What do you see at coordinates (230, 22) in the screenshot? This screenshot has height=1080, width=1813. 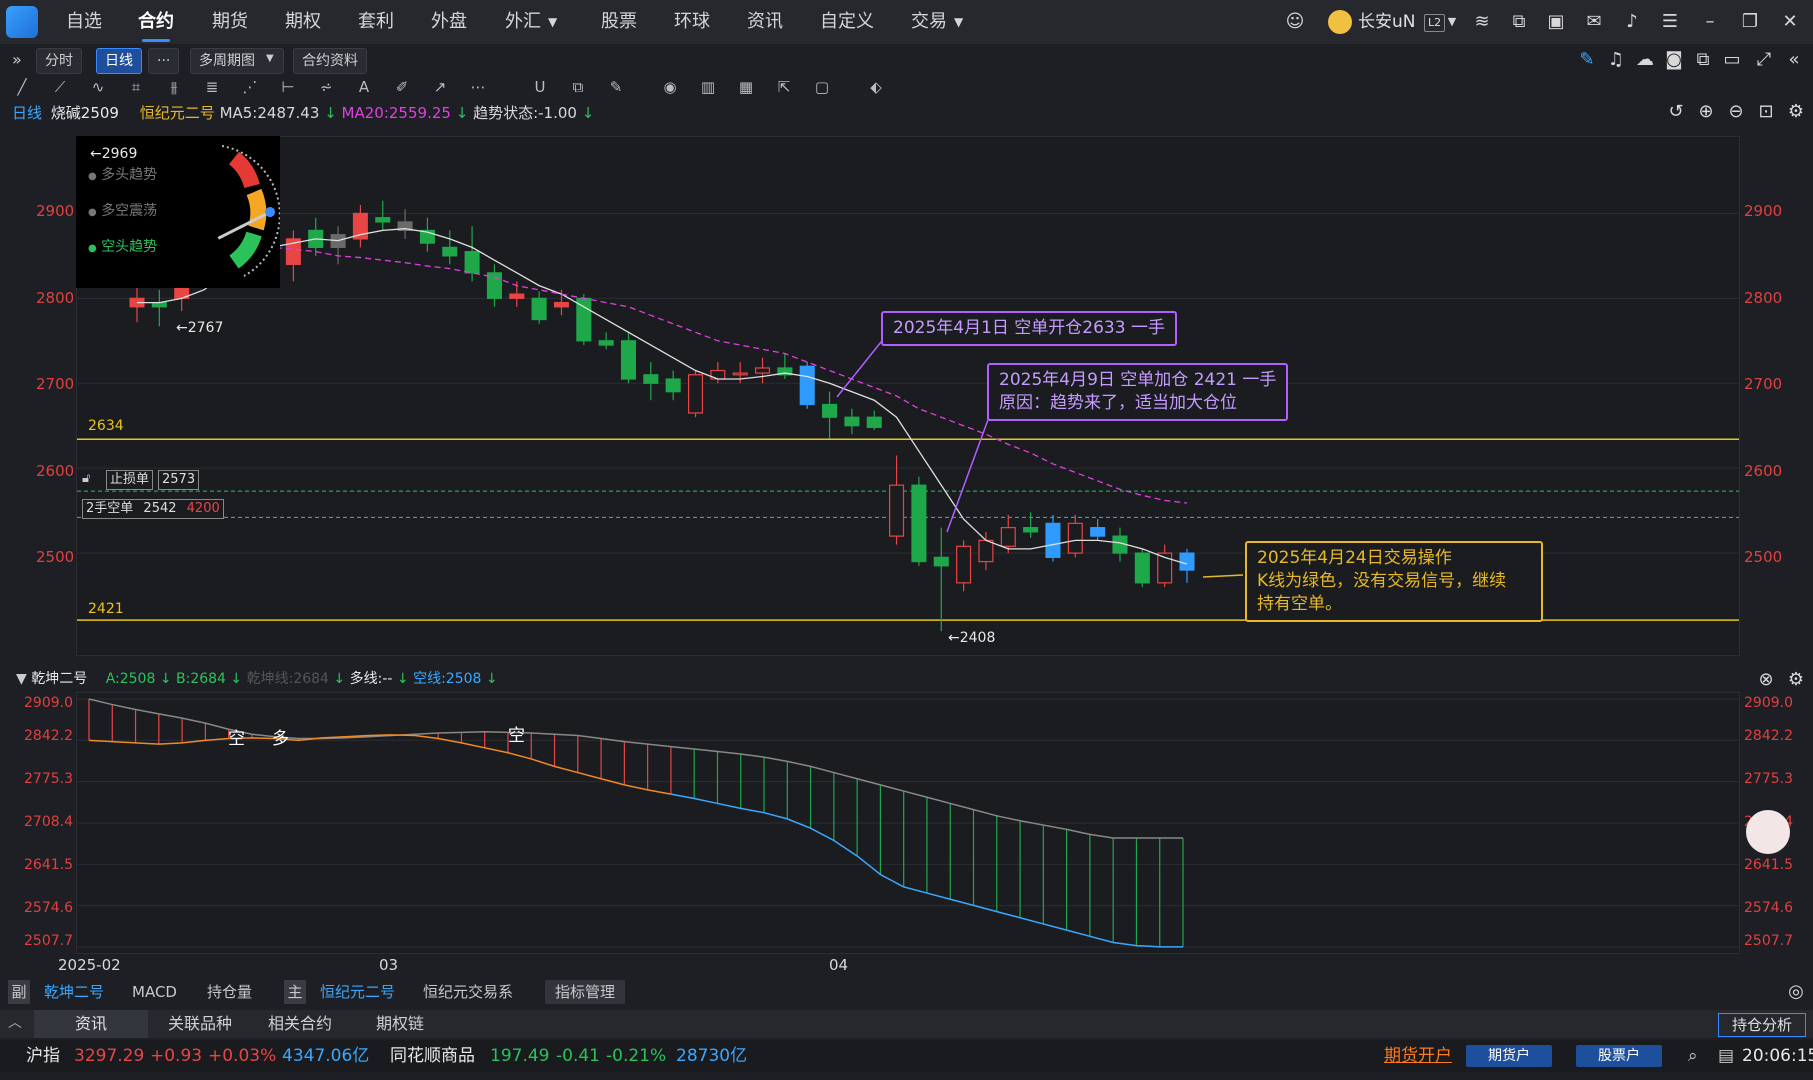 I see `nav-qihuo: 期货` at bounding box center [230, 22].